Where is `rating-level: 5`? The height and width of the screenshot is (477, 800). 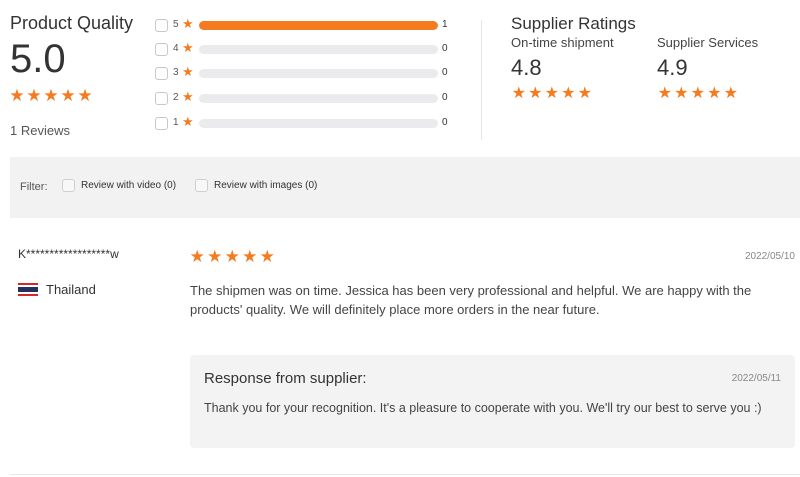
rating-level: 5 is located at coordinates (176, 24).